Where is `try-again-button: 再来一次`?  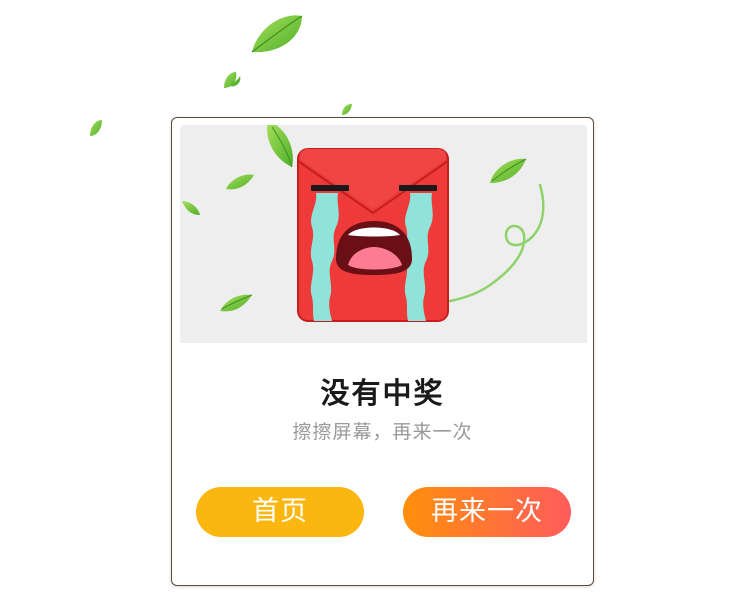 try-again-button: 再来一次 is located at coordinates (487, 512).